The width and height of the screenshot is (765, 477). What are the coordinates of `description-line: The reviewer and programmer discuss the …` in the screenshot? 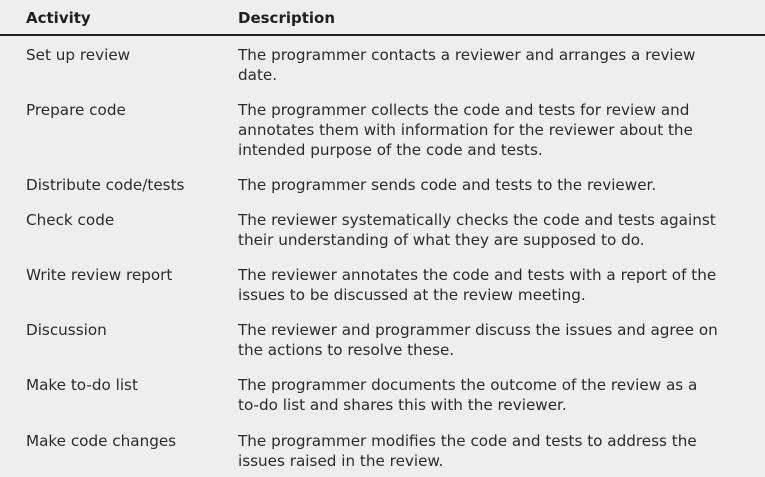 It's located at (478, 330).